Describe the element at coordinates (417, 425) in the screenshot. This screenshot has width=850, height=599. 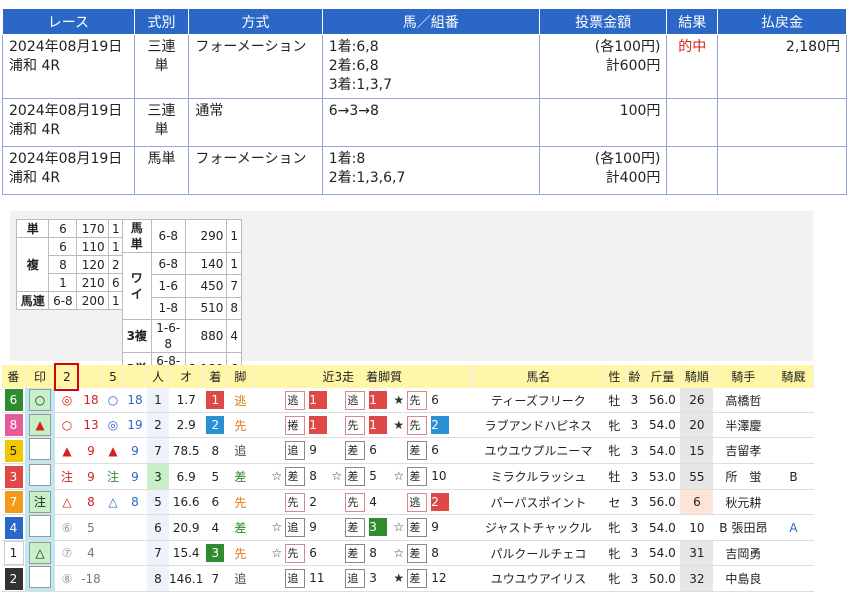
I see `run-style-box: 先` at that location.